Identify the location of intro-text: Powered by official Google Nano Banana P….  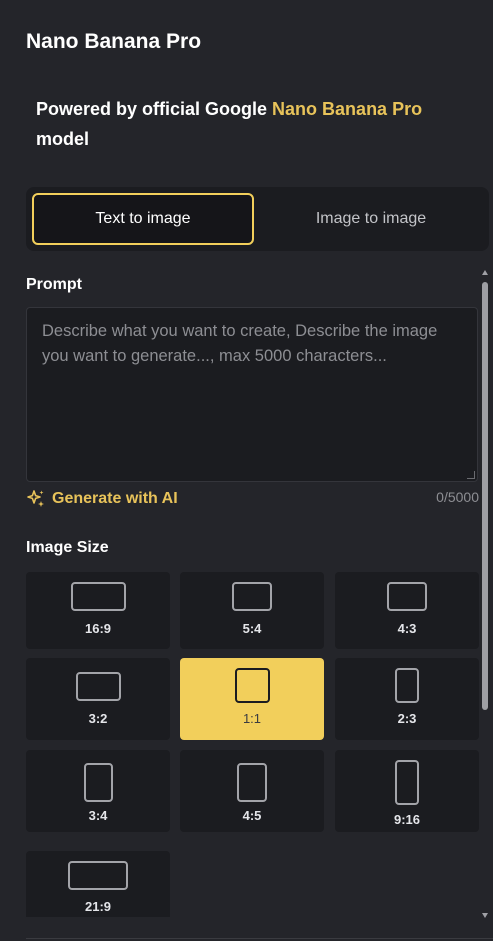
(256, 124).